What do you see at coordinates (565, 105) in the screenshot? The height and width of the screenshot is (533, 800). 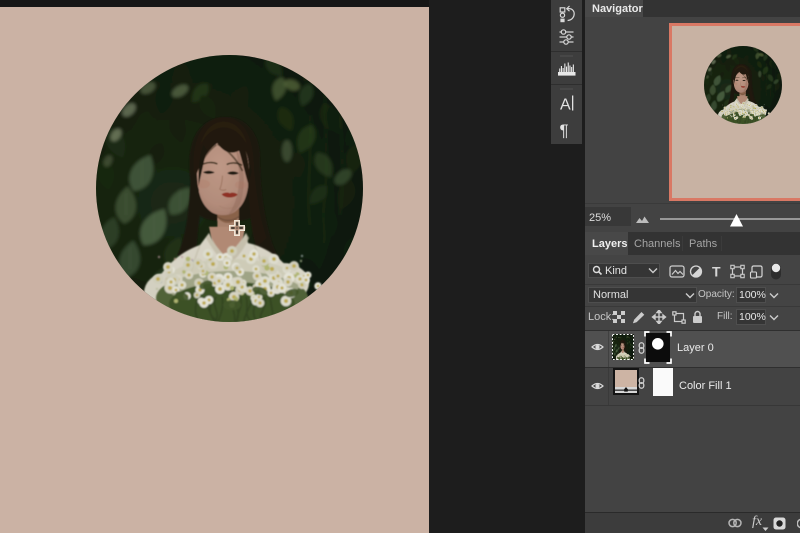 I see `svg-text: A` at bounding box center [565, 105].